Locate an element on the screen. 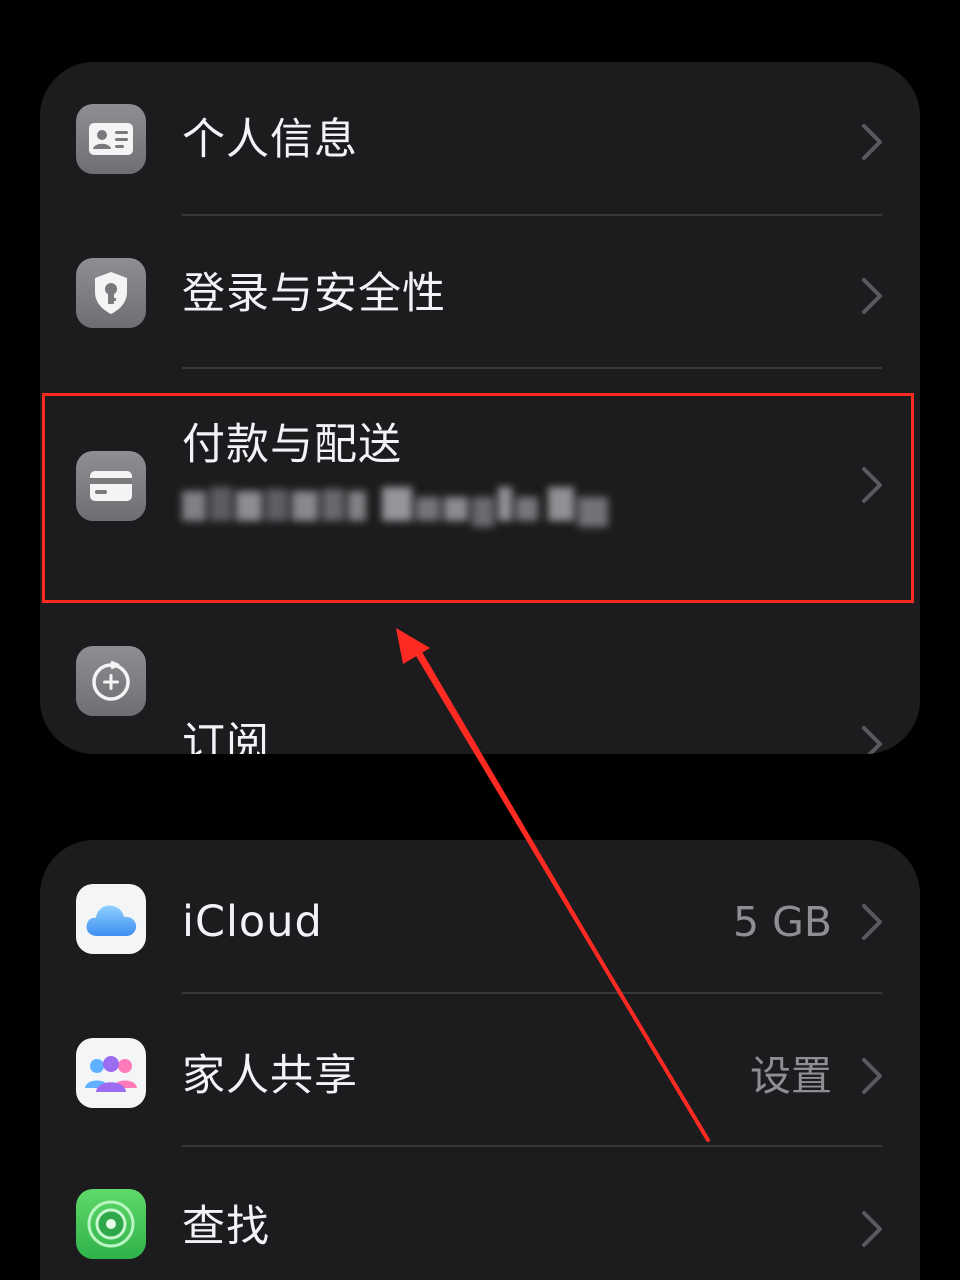 Image resolution: width=960 pixels, height=1280 pixels. icloud-label: iCloud is located at coordinates (252, 922).